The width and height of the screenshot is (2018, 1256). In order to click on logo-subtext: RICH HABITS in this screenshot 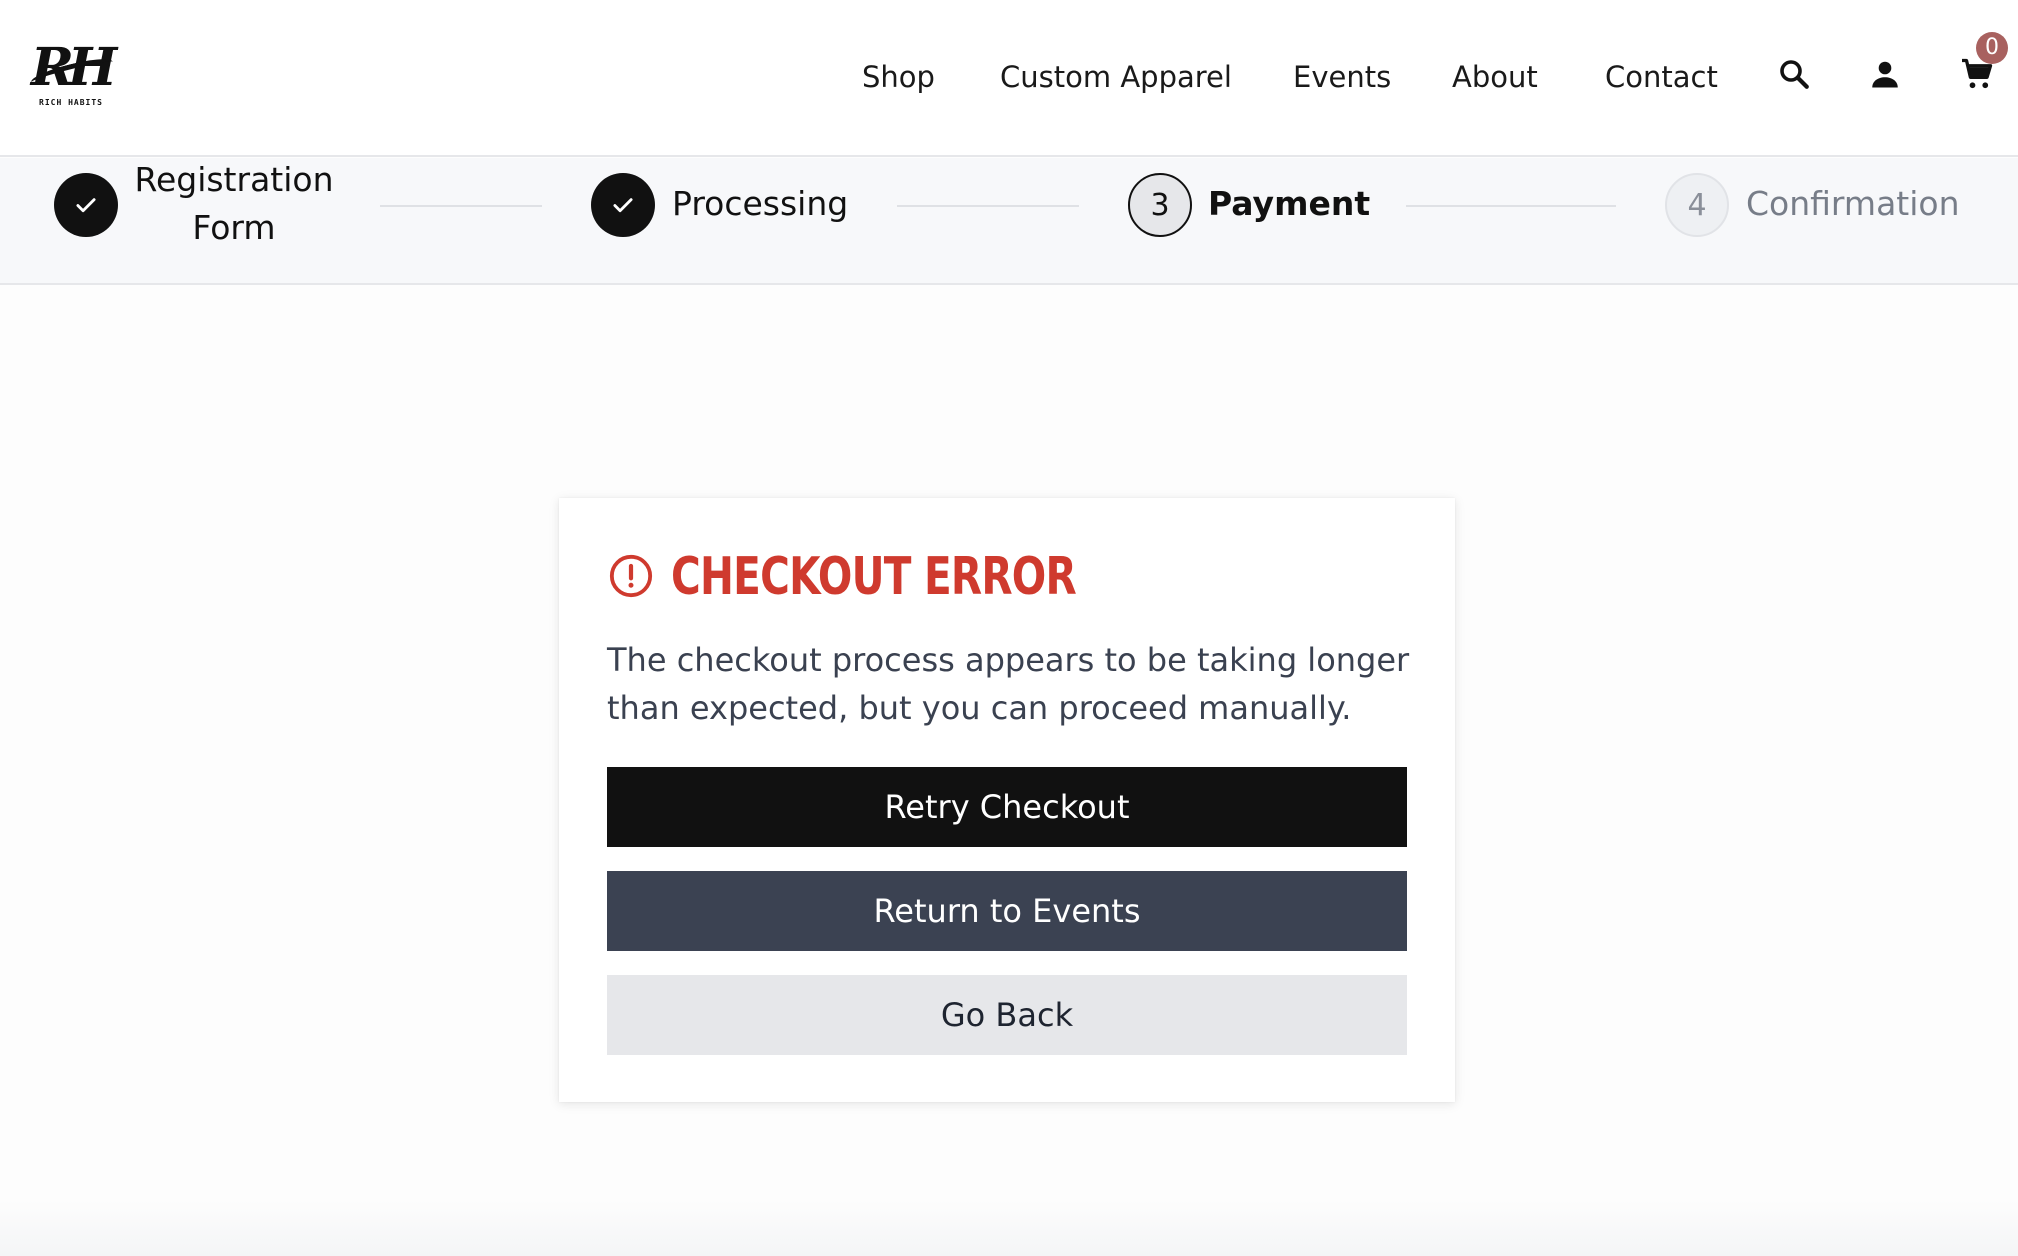, I will do `click(71, 102)`.